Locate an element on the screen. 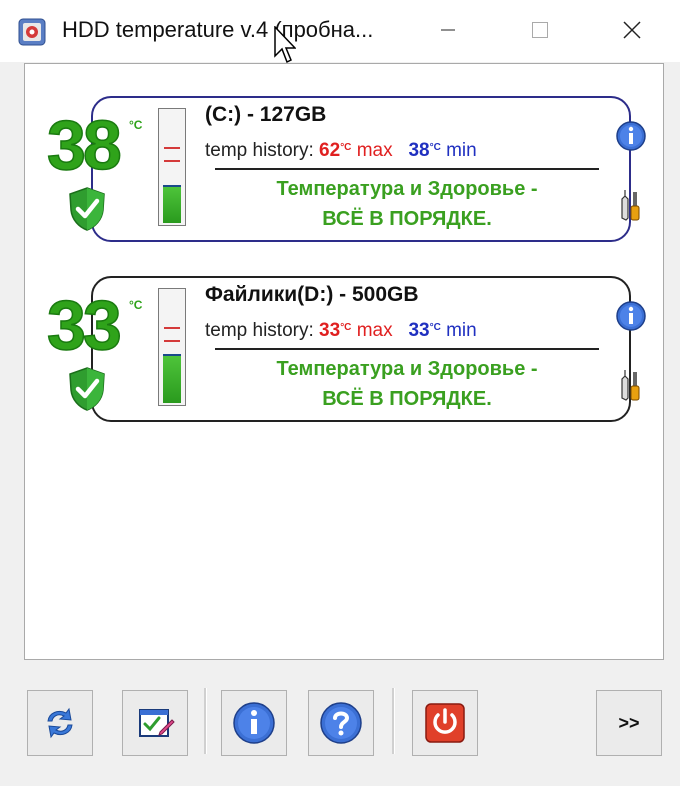  help-button is located at coordinates (341, 723).